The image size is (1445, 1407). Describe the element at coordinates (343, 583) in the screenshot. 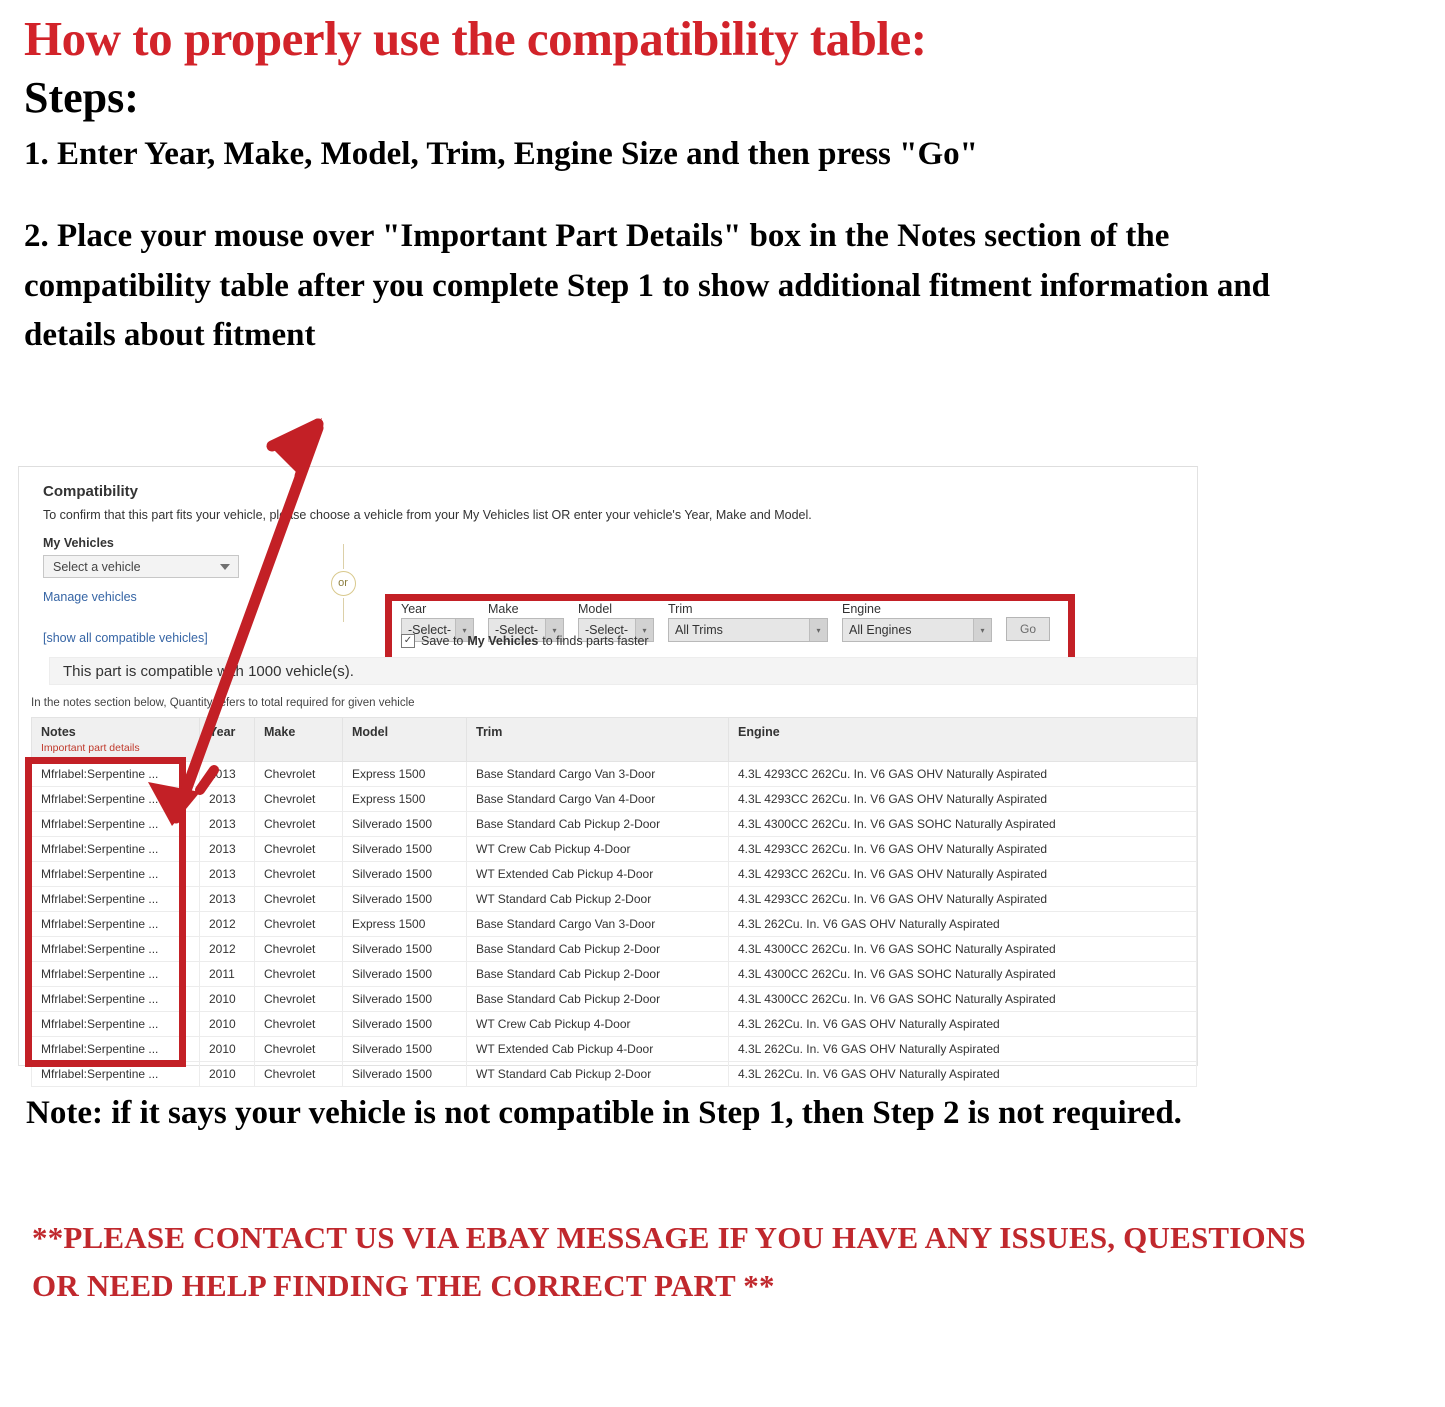

I see `or-badge-label: or` at that location.